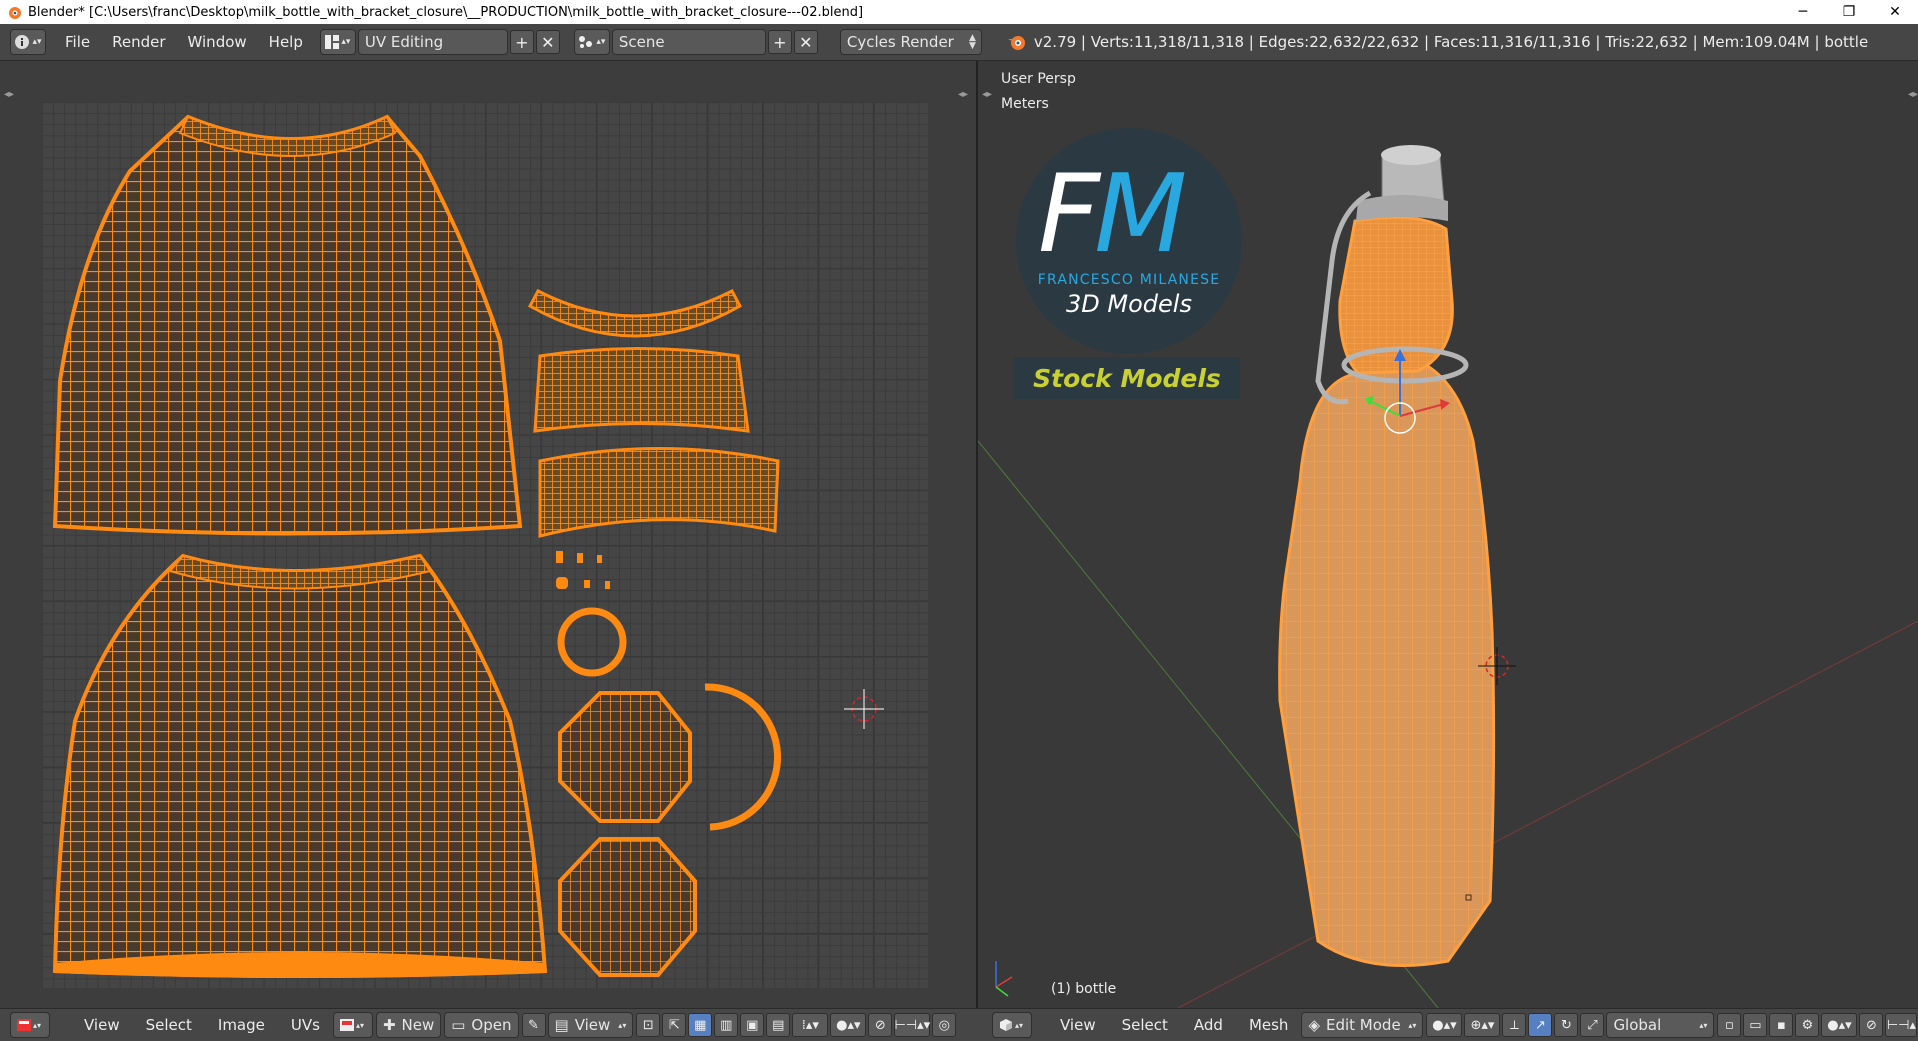 The width and height of the screenshot is (1918, 1041). I want to click on pivot-point-icon: ⊕▴▾, so click(1482, 1025).